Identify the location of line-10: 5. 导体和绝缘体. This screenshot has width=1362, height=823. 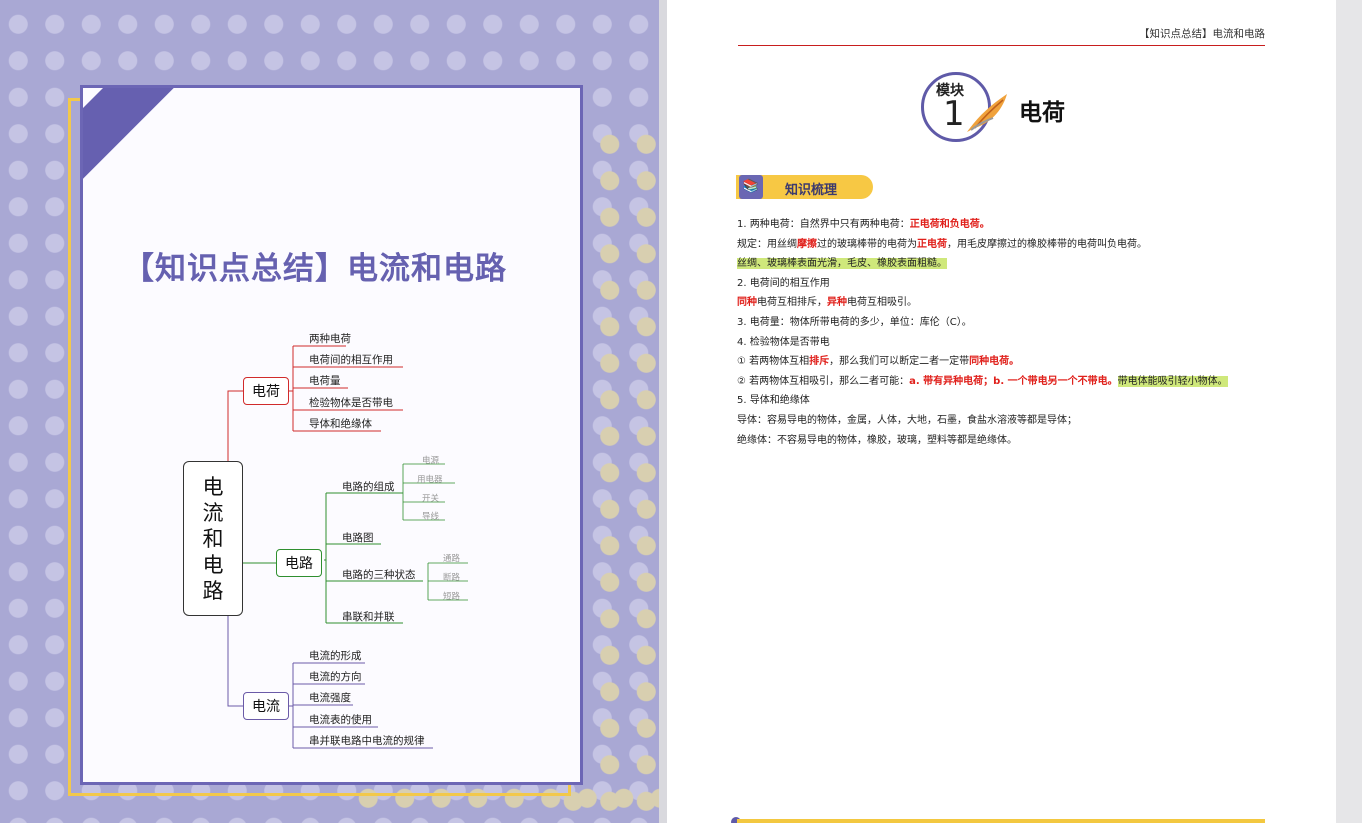
(773, 401).